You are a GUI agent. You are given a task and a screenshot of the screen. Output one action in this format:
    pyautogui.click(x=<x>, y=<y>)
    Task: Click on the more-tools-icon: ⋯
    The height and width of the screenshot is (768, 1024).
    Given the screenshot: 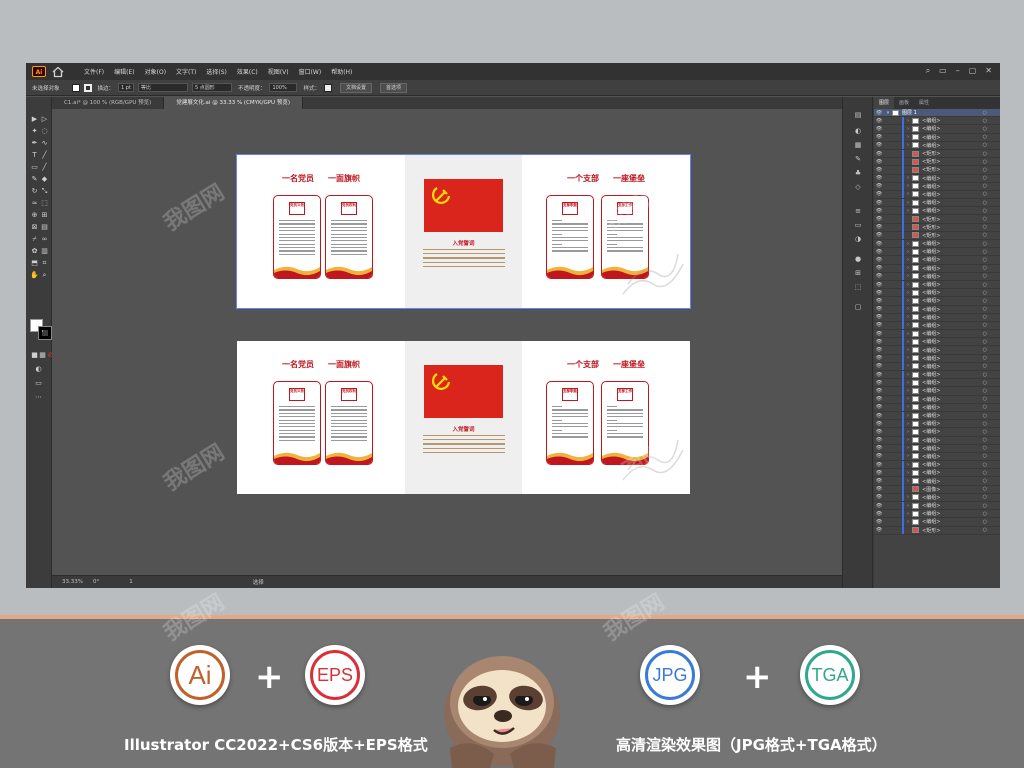 What is the action you would take?
    pyautogui.click(x=38, y=397)
    